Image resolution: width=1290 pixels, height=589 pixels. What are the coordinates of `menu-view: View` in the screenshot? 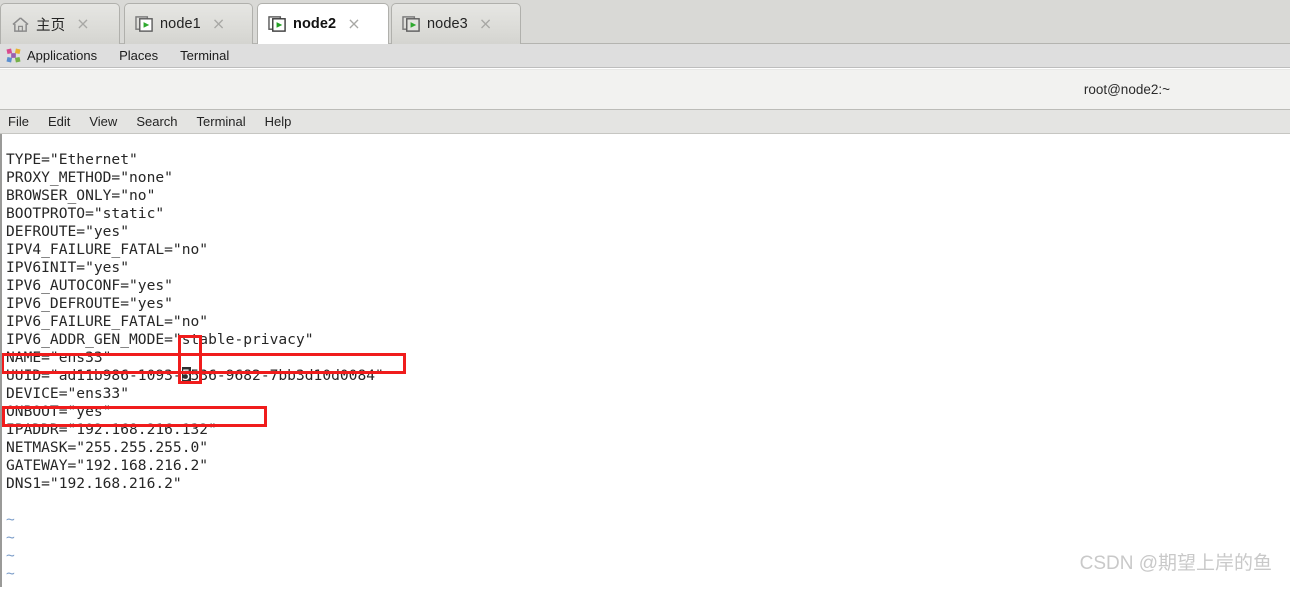 It's located at (103, 121).